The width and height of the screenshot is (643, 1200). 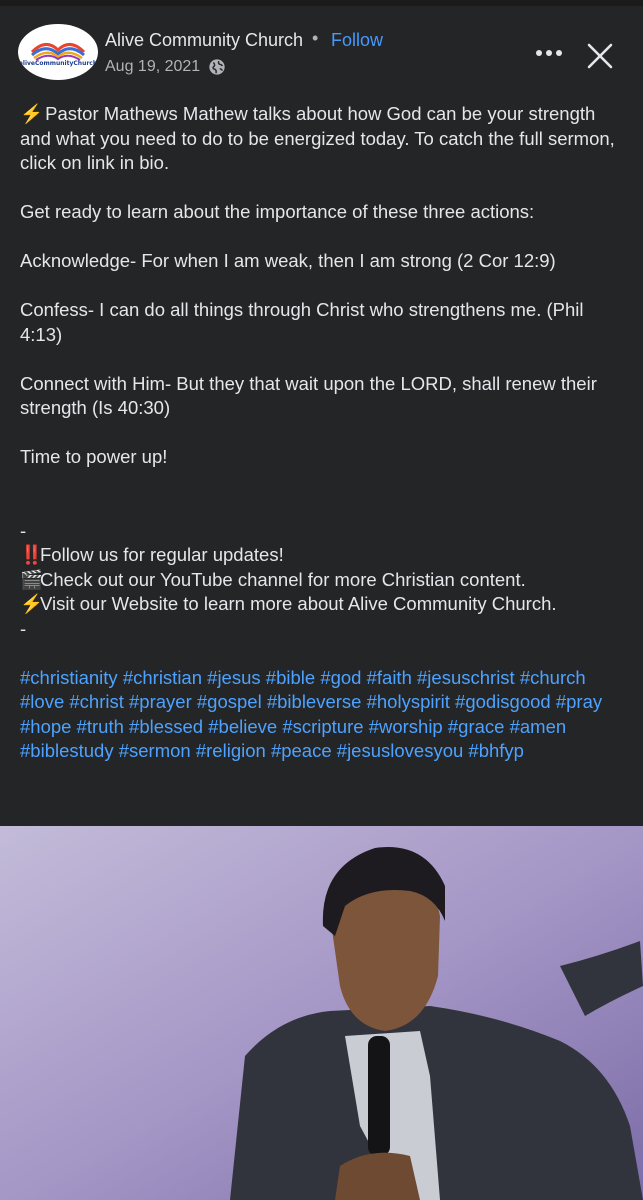 What do you see at coordinates (322, 726) in the screenshot?
I see `hashtag-link: #scripture` at bounding box center [322, 726].